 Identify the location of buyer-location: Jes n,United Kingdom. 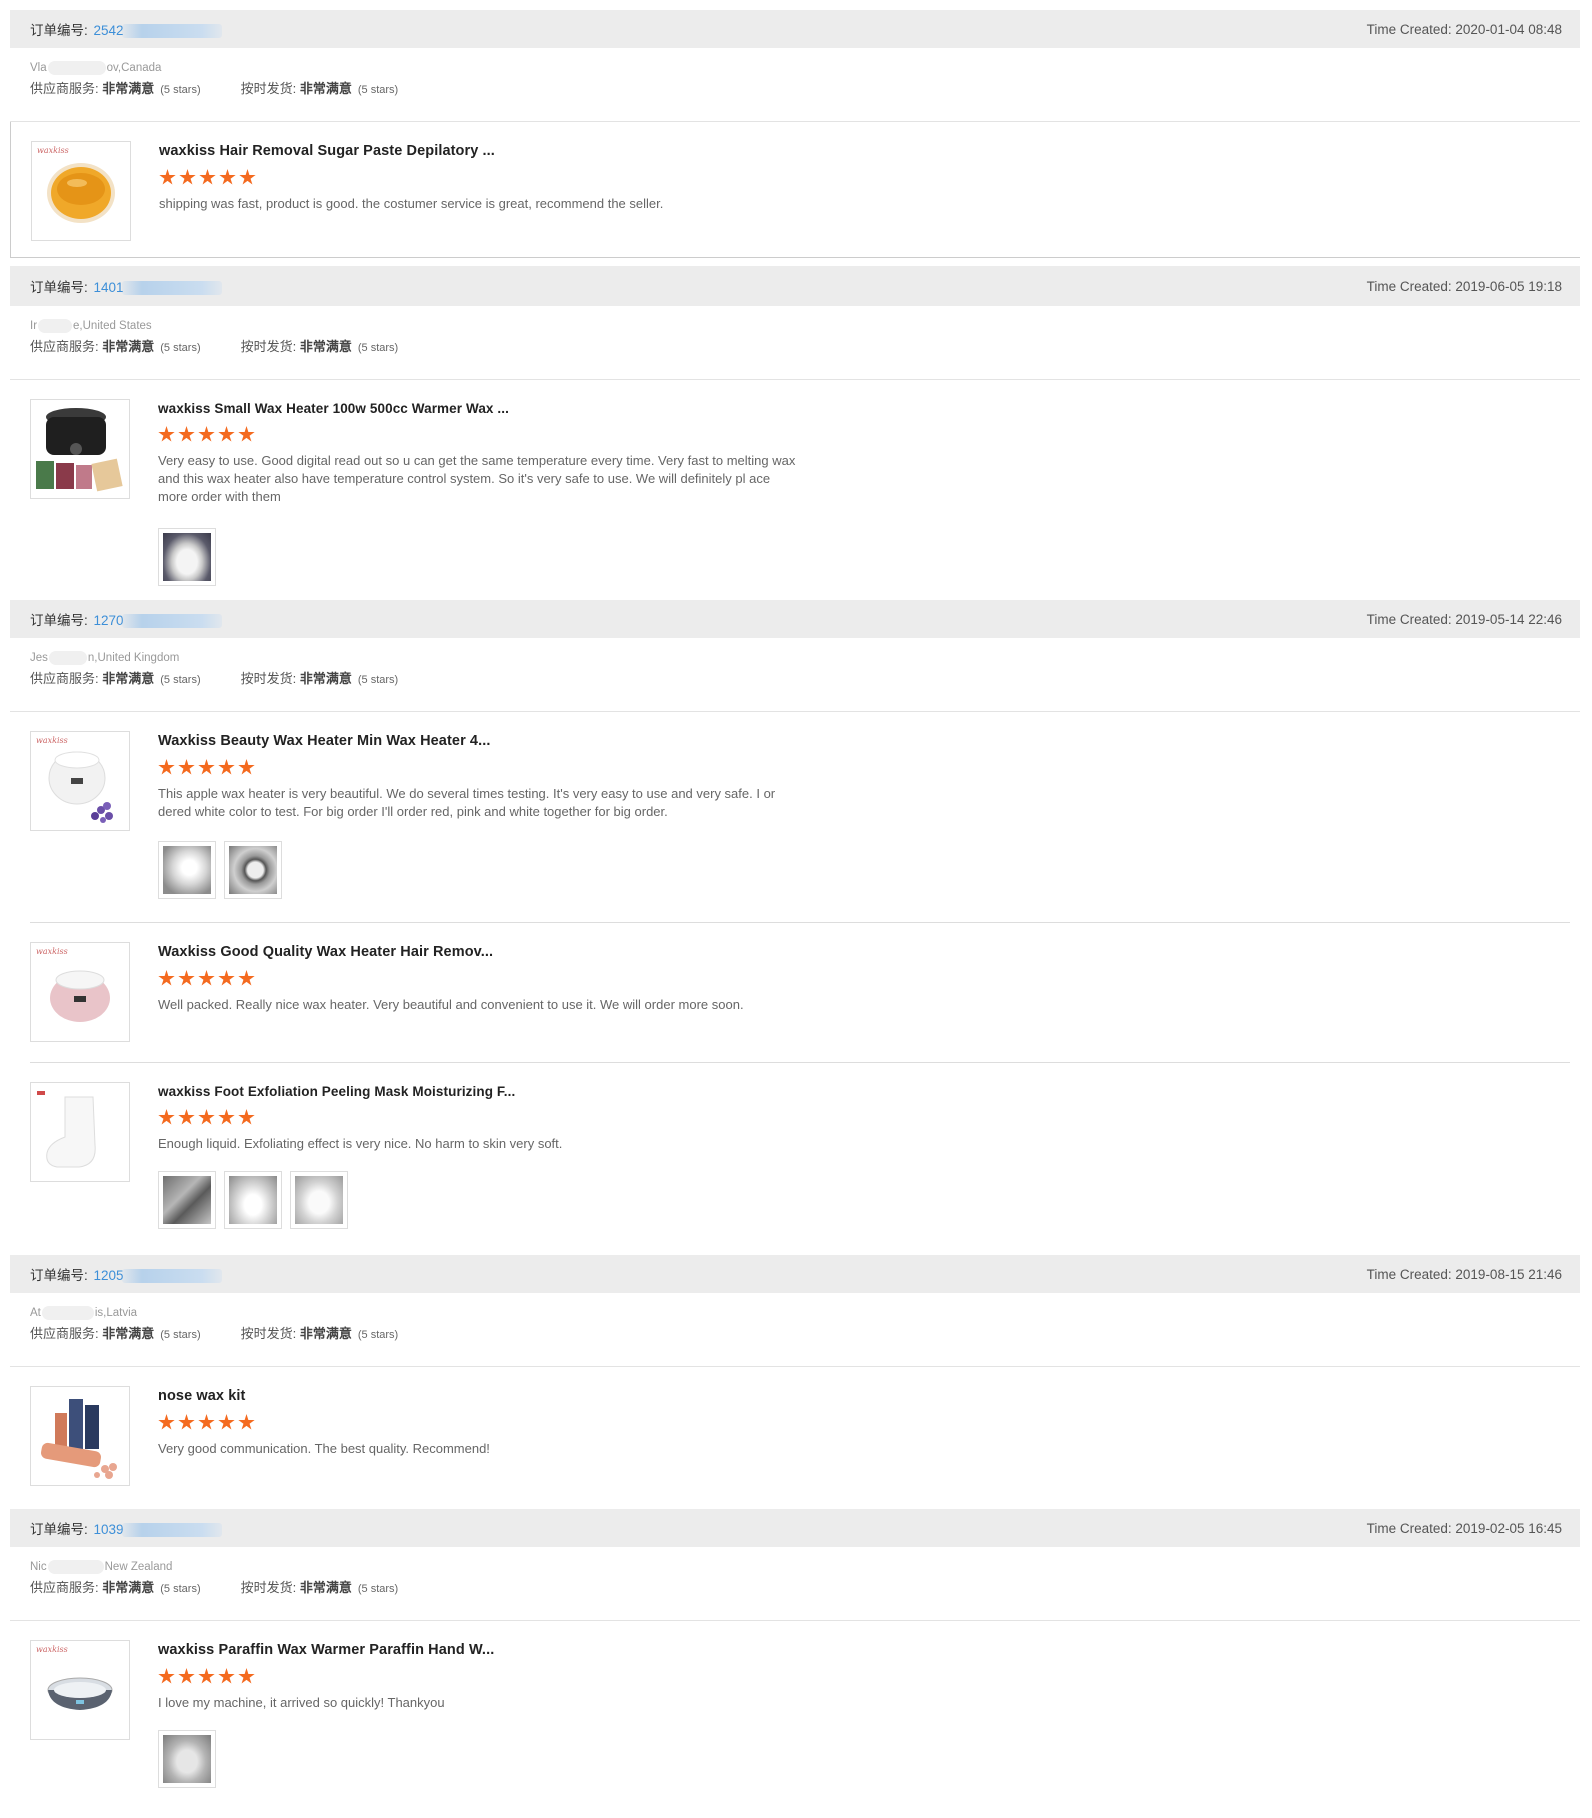
(105, 658).